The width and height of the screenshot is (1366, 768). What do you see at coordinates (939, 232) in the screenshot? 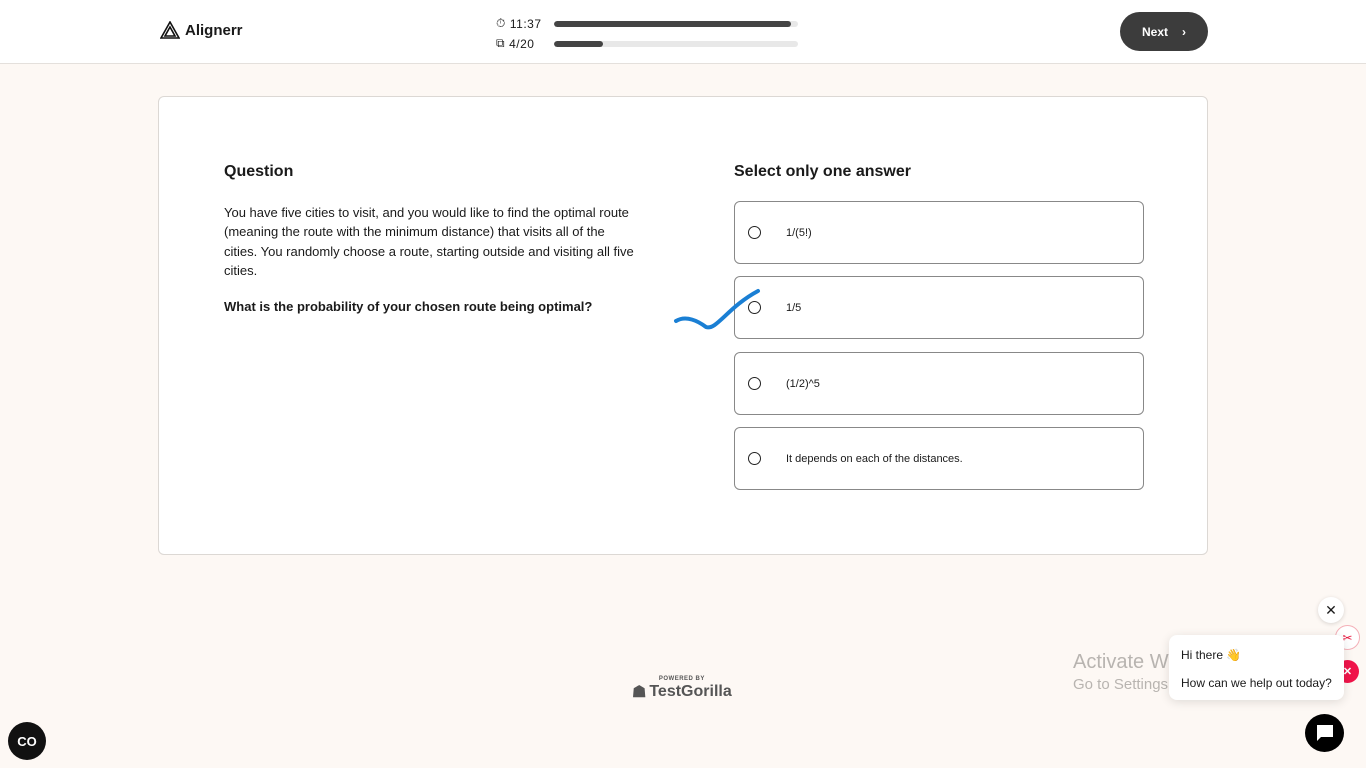
I see `answer-option-1: 1/(5!)` at bounding box center [939, 232].